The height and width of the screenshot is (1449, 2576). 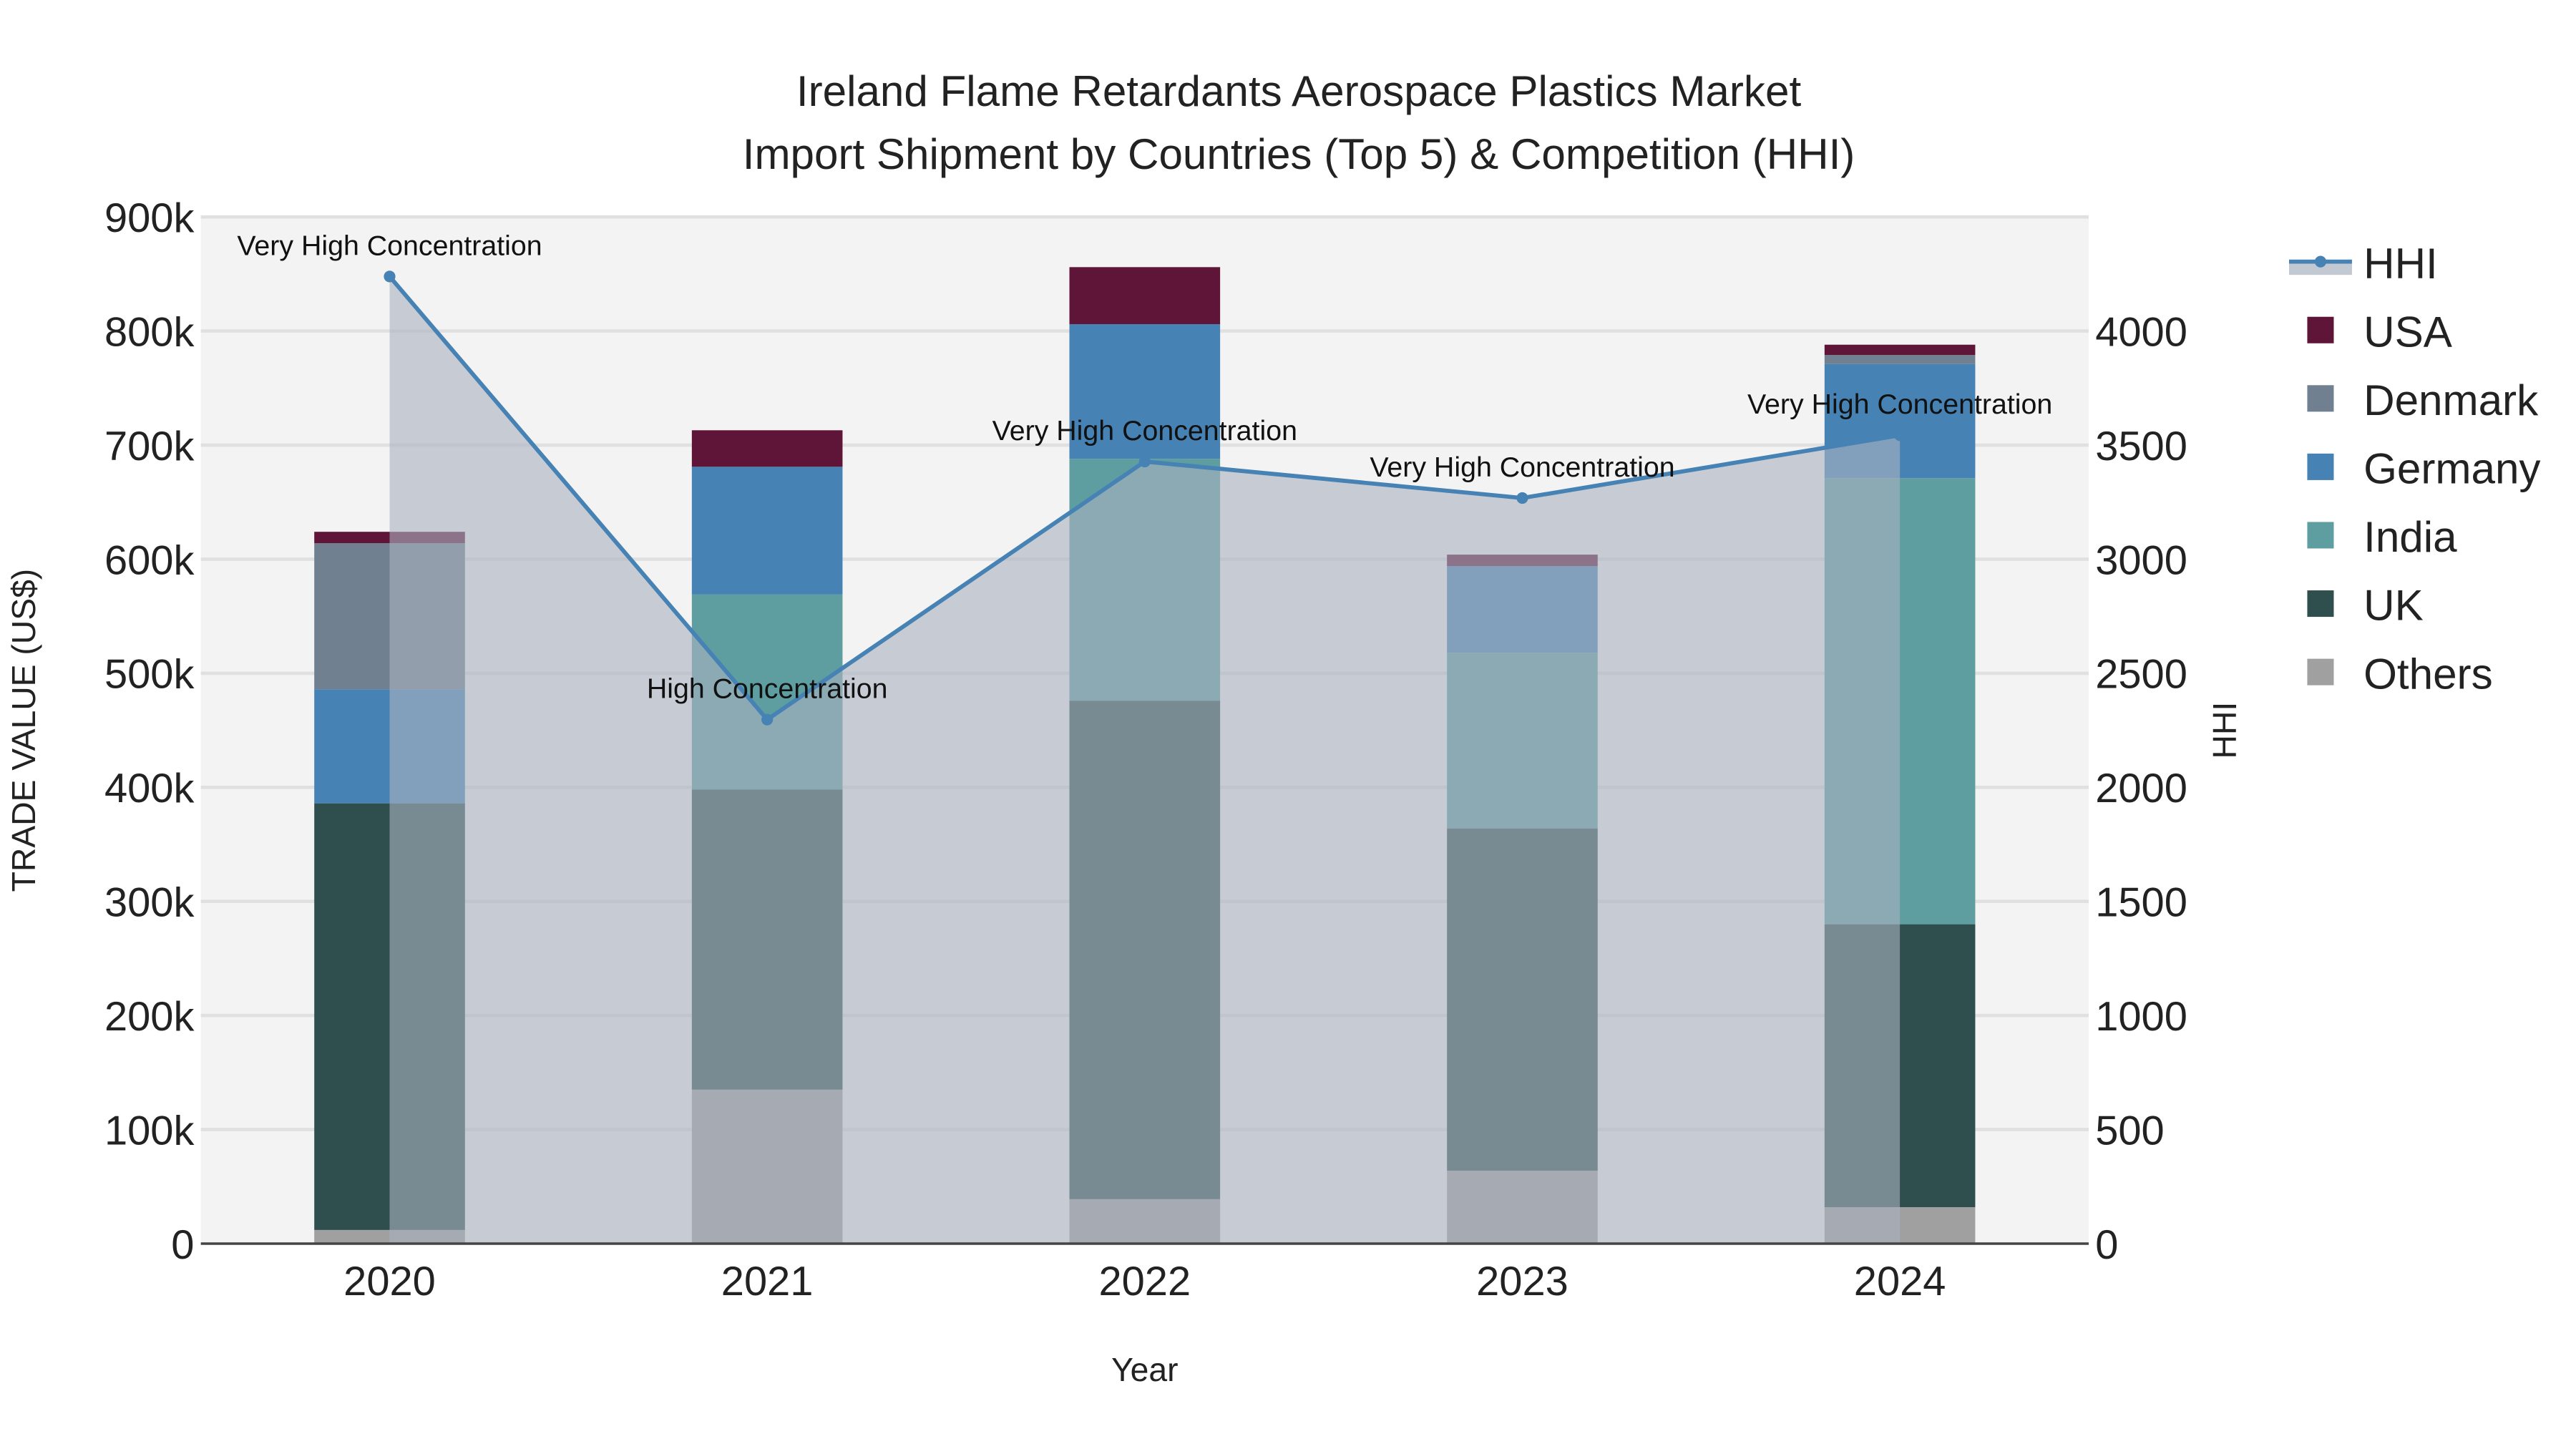 What do you see at coordinates (767, 689) in the screenshot?
I see `hhi-annotation-2021: High Concentration` at bounding box center [767, 689].